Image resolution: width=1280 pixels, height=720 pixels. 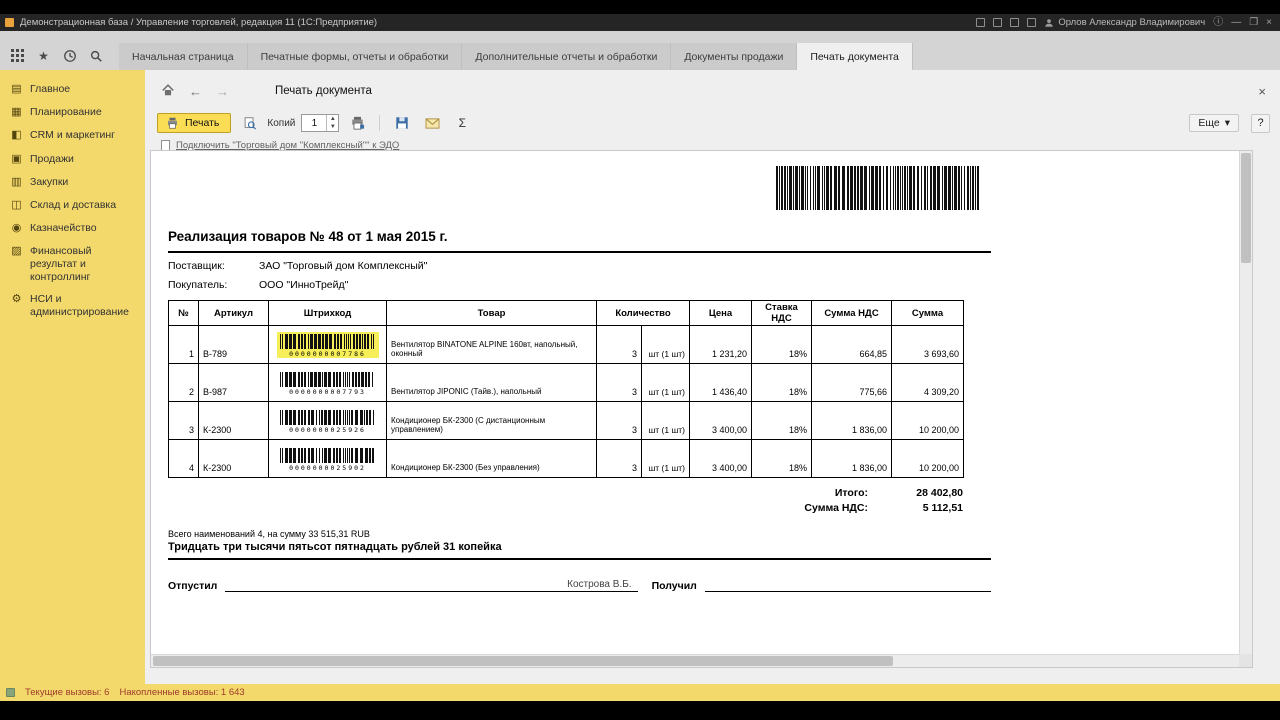 What do you see at coordinates (183, 56) in the screenshot?
I see `tab-home: Начальная страница` at bounding box center [183, 56].